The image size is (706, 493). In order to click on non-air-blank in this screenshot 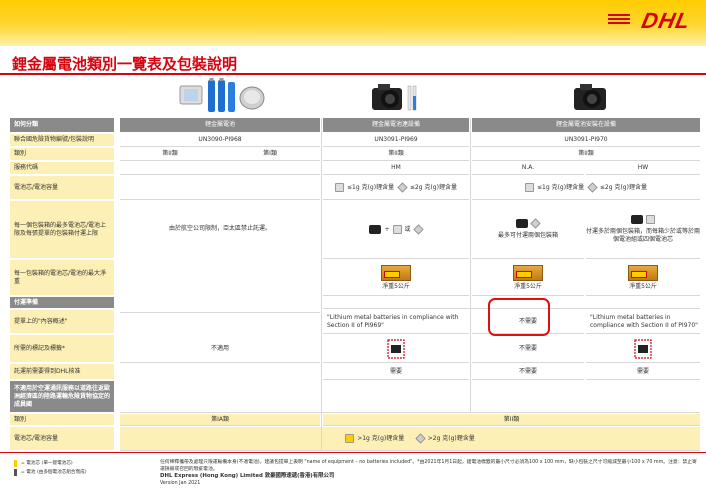, I will do `click(410, 397)`.